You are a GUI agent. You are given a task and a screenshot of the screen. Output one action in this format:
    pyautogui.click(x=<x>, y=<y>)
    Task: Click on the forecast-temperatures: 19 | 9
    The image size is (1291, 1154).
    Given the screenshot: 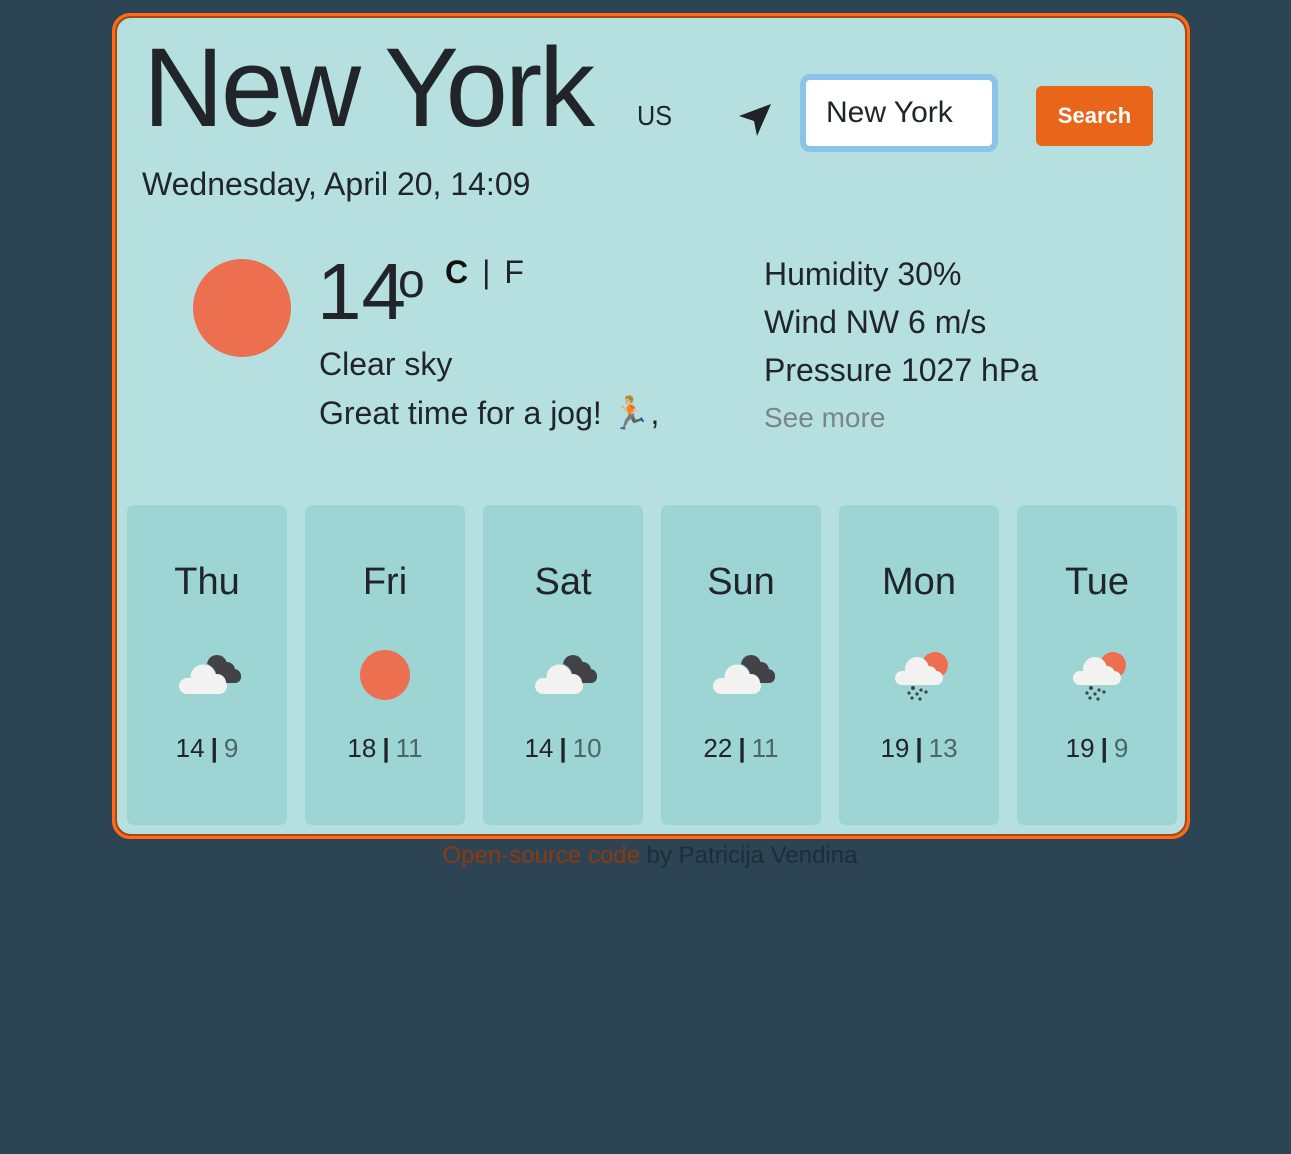 What is the action you would take?
    pyautogui.click(x=1097, y=748)
    